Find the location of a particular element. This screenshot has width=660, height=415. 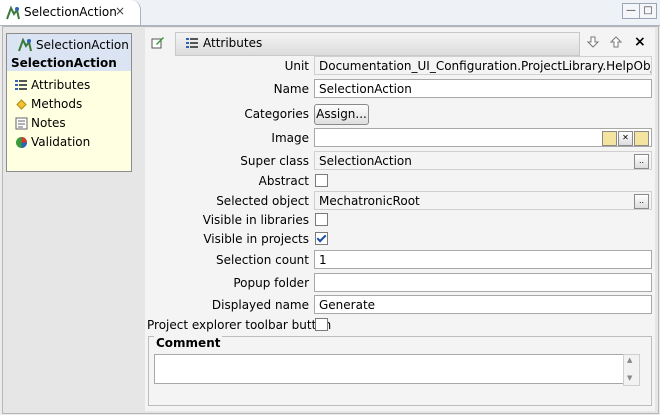

outline-item-methods: Methods is located at coordinates (48, 104).